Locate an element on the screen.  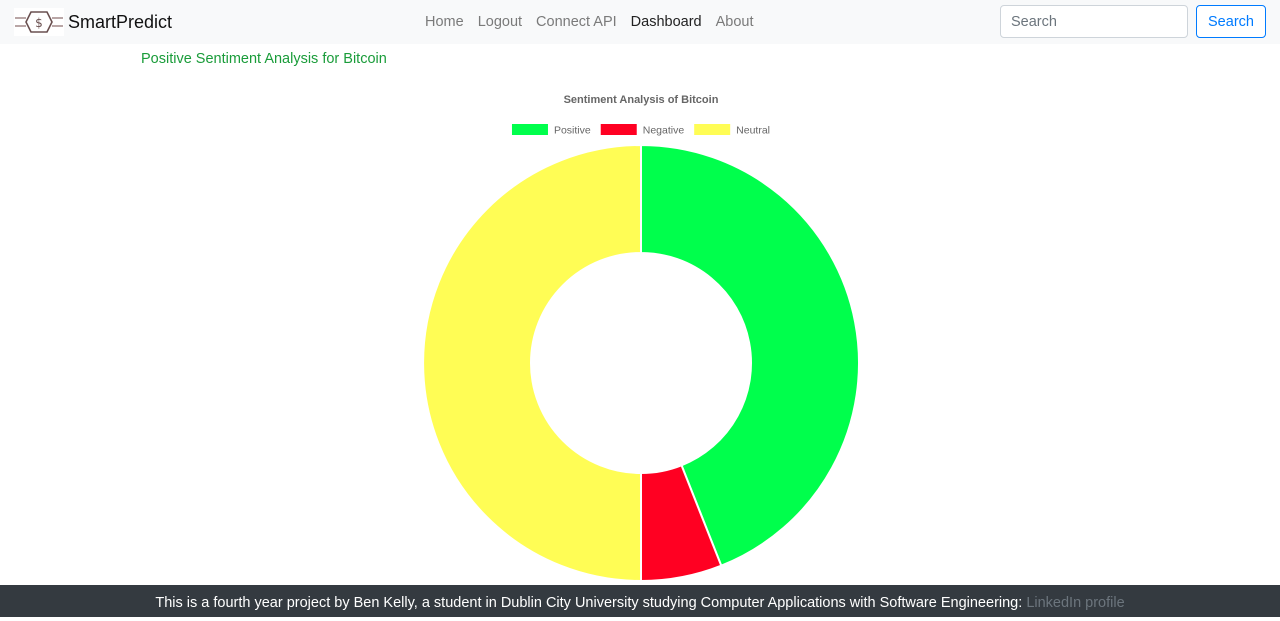
legend-label-positive: Positive is located at coordinates (572, 131).